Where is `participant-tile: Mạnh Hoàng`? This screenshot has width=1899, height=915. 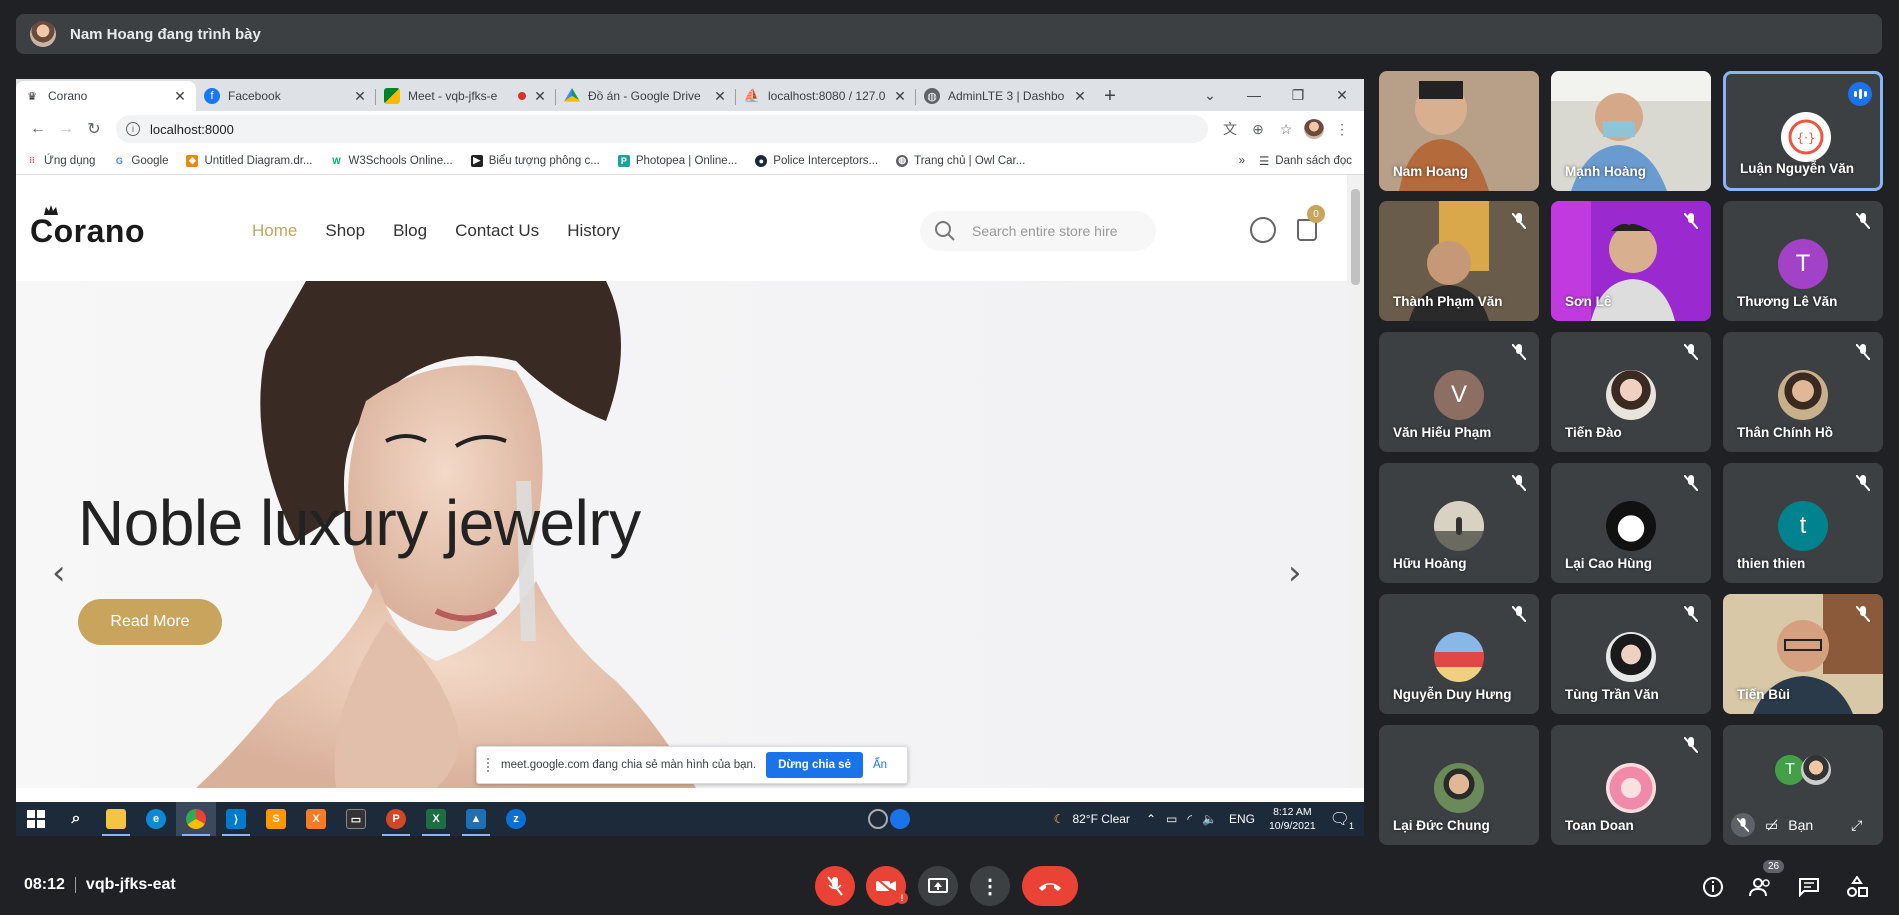 participant-tile: Mạnh Hoàng is located at coordinates (1631, 131).